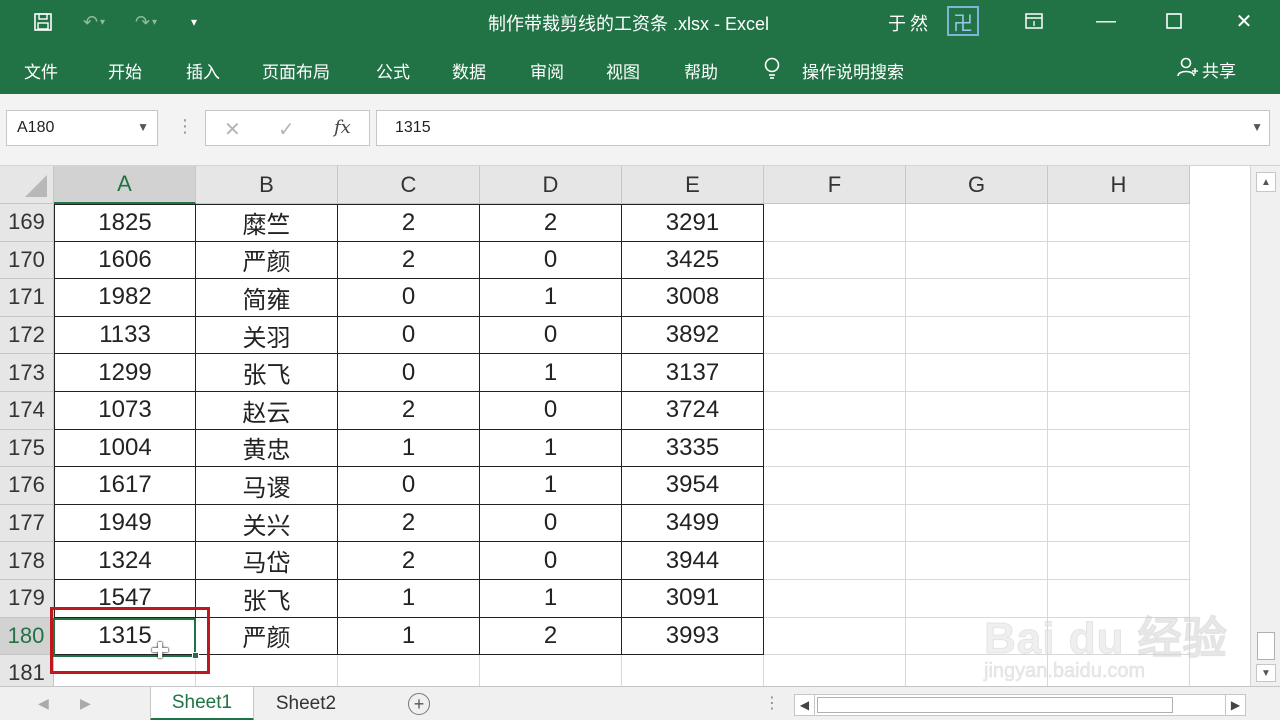  Describe the element at coordinates (1265, 426) in the screenshot. I see `vertical-scrollbar: ▲ ▼` at that location.